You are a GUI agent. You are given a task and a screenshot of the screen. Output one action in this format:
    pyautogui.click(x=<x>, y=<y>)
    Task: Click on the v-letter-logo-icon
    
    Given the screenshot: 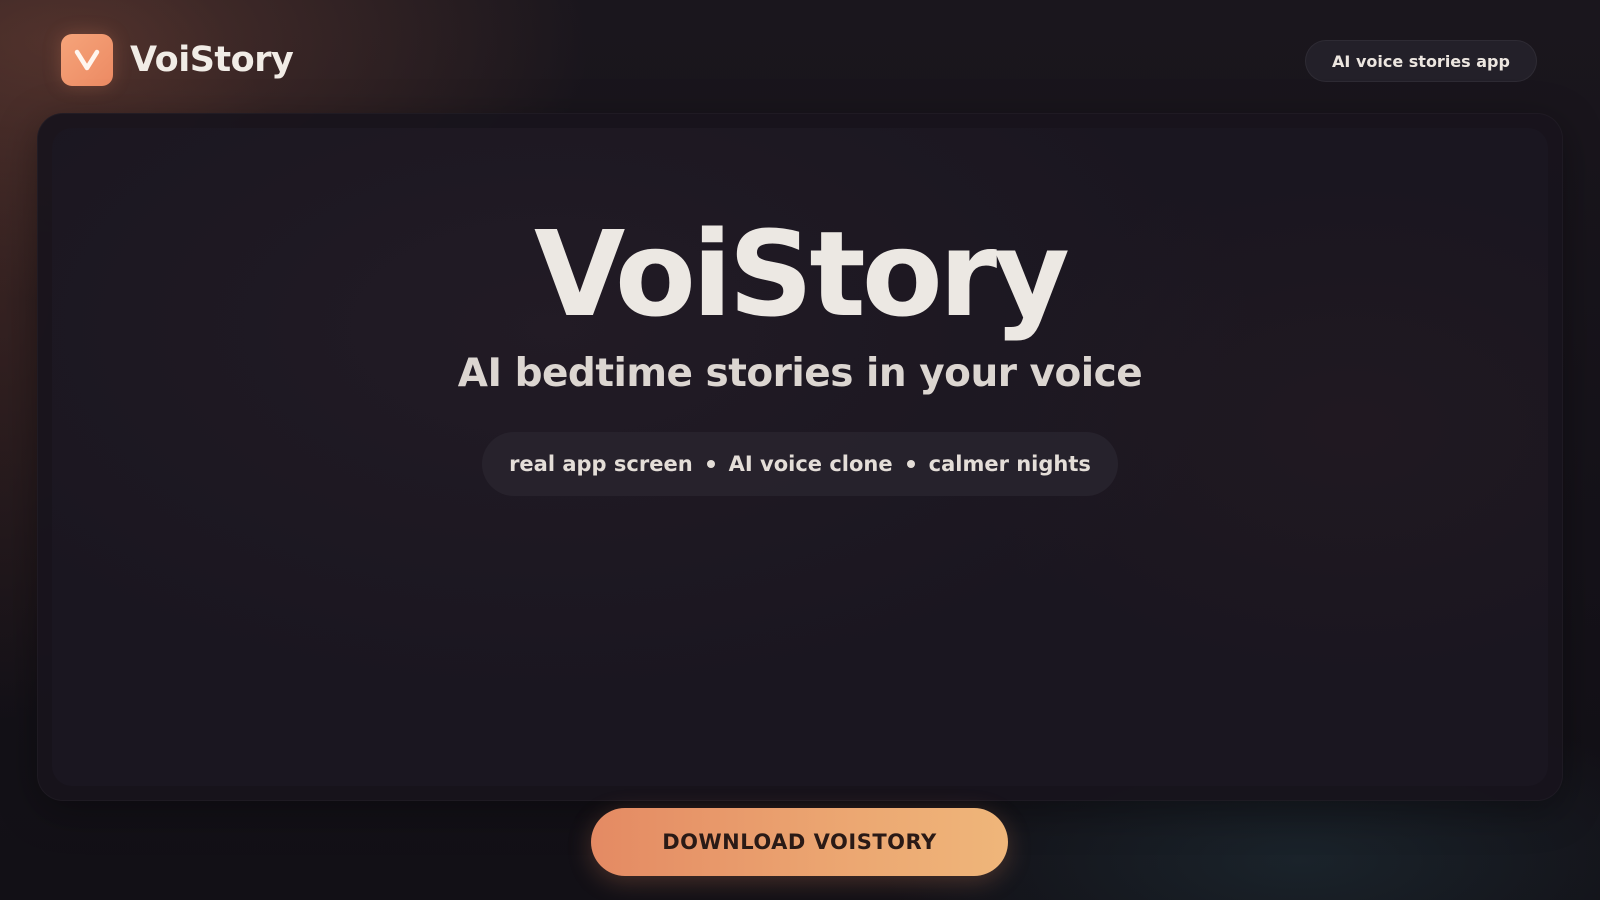 What is the action you would take?
    pyautogui.click(x=87, y=60)
    